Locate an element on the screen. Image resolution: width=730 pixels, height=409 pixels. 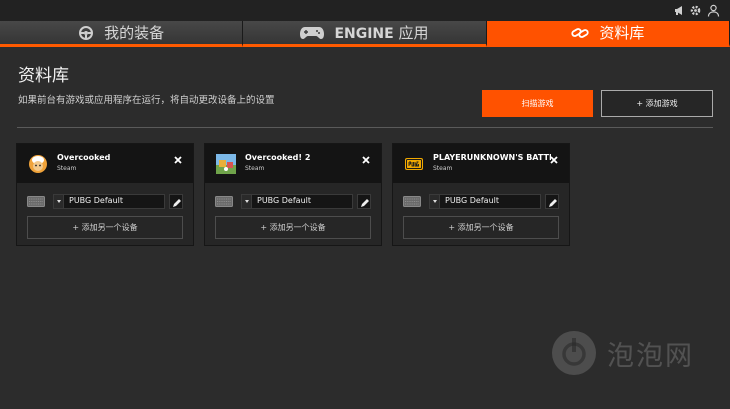
tab-my-gear: 我的装备 is located at coordinates (122, 34).